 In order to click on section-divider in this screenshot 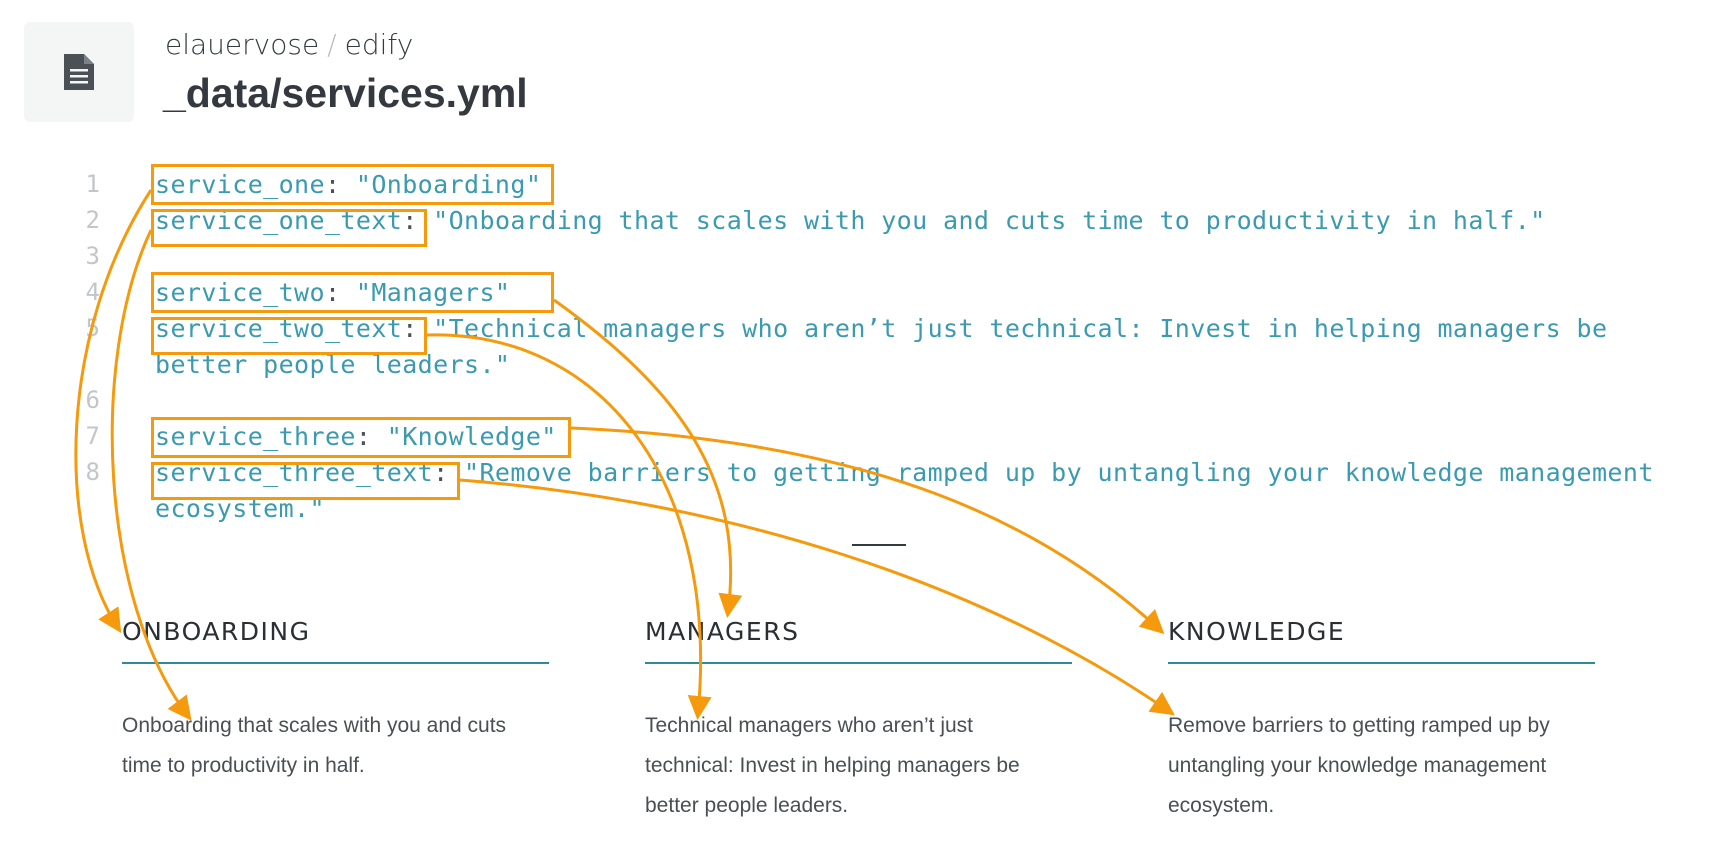, I will do `click(879, 545)`.